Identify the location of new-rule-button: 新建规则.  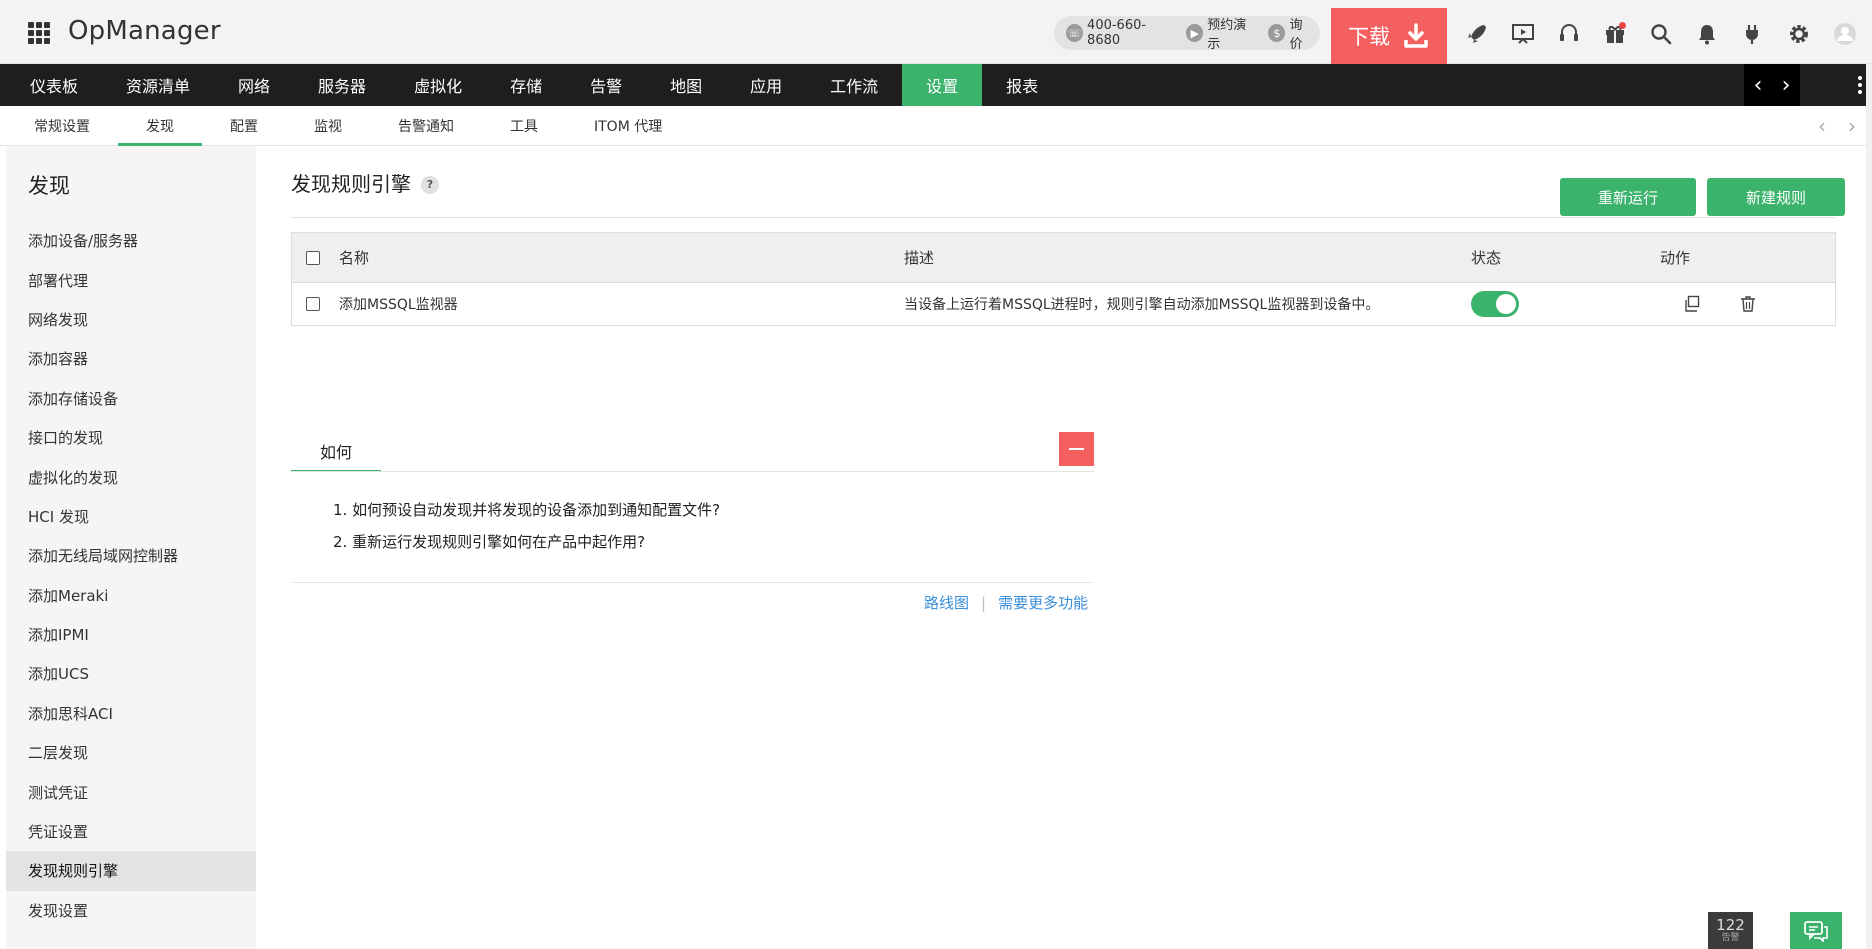
(1776, 197).